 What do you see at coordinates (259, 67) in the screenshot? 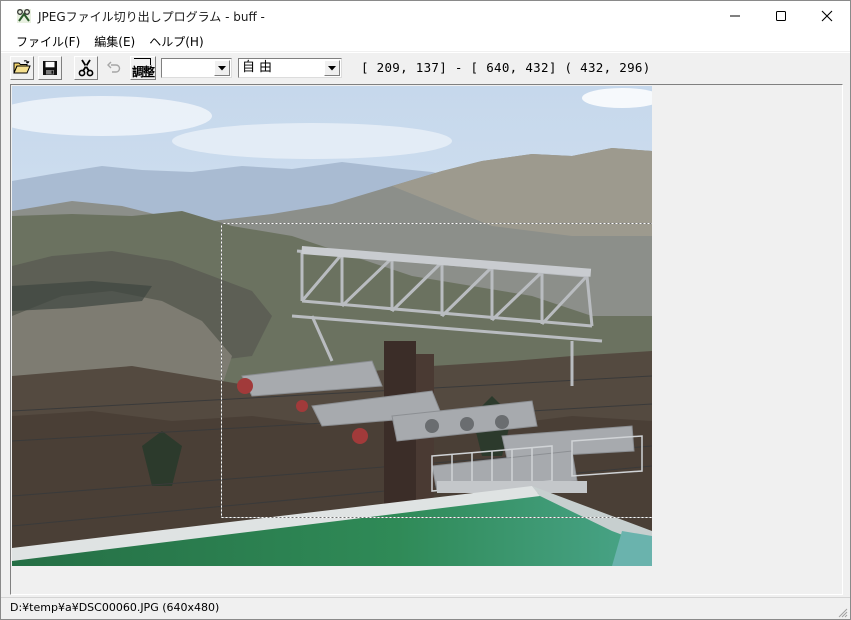
I see `mode-combo-value: 自由` at bounding box center [259, 67].